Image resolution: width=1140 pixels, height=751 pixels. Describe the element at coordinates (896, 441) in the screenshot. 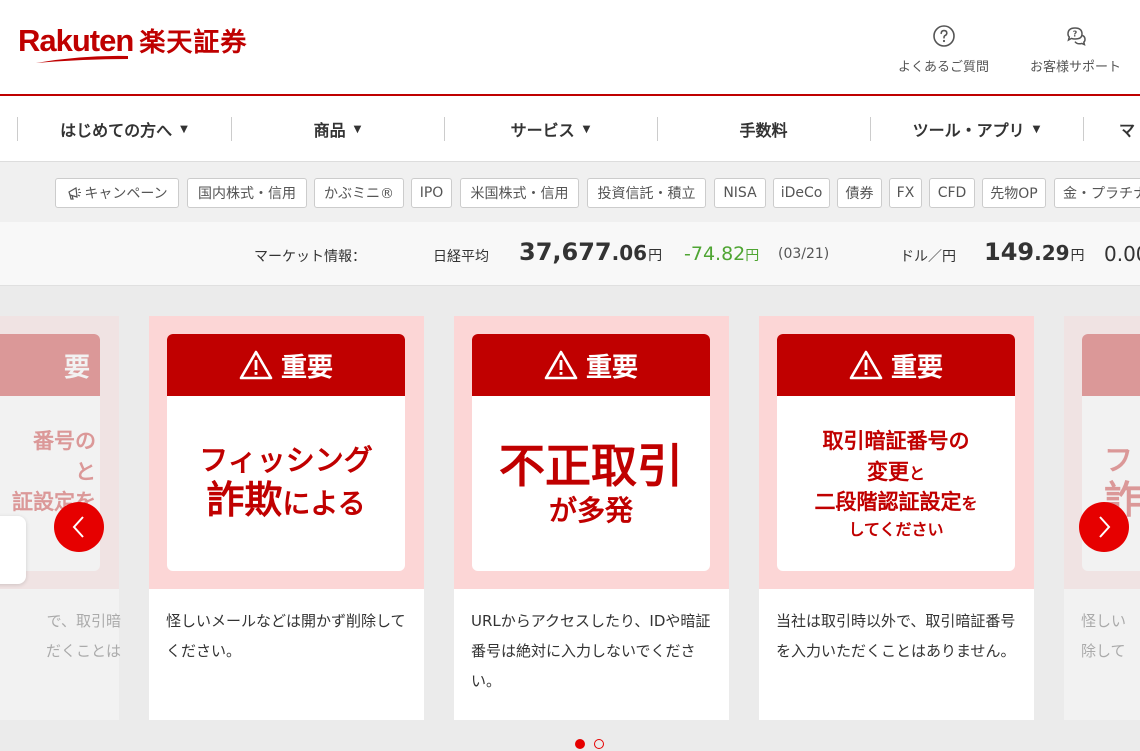

I see `banner-line: 取引暗証番号の` at that location.